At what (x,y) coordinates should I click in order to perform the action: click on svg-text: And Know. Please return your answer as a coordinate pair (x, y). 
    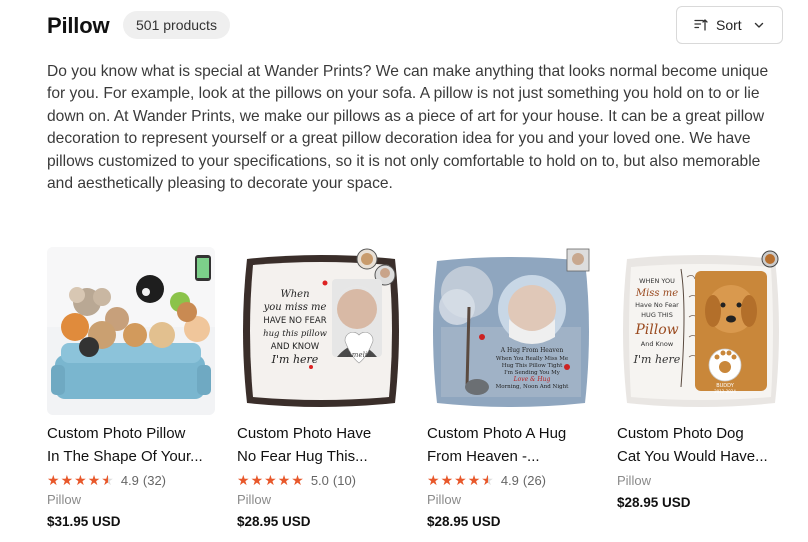
    Looking at the image, I should click on (657, 344).